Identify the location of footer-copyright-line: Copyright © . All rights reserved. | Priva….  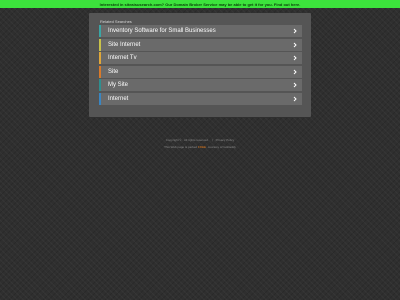
(200, 140).